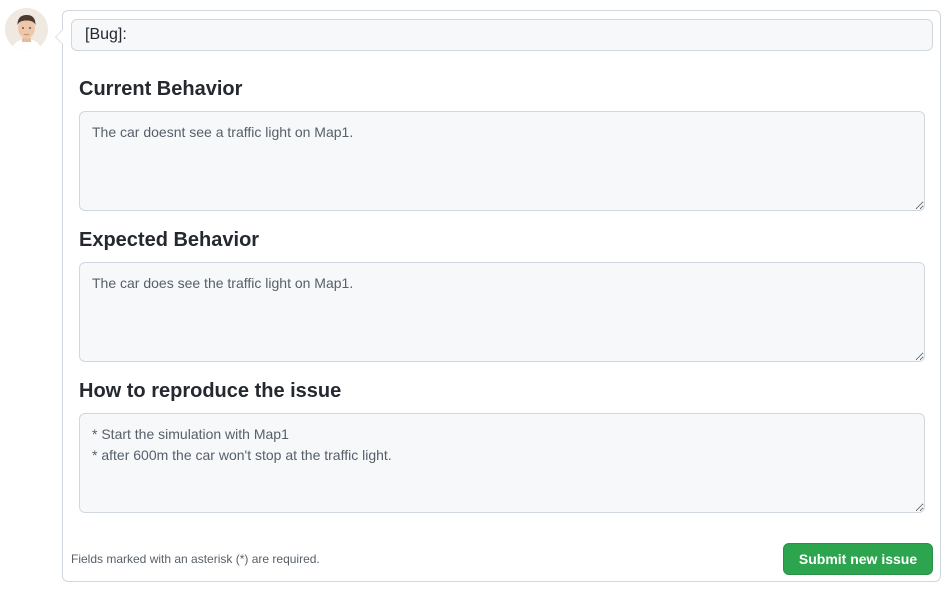 The image size is (948, 590). What do you see at coordinates (161, 89) in the screenshot?
I see `current-behavior-heading: Current Behavior` at bounding box center [161, 89].